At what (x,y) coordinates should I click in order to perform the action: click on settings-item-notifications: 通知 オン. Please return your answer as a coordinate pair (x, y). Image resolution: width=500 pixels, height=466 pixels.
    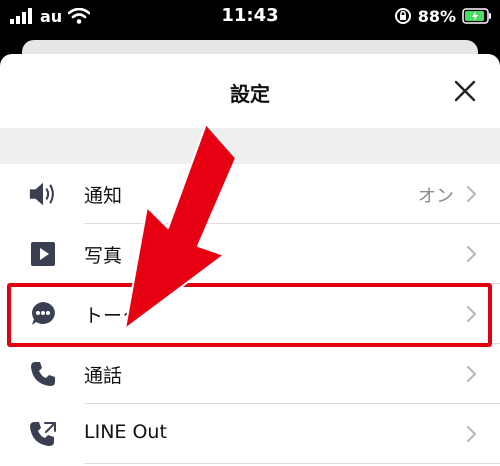
    Looking at the image, I should click on (250, 194).